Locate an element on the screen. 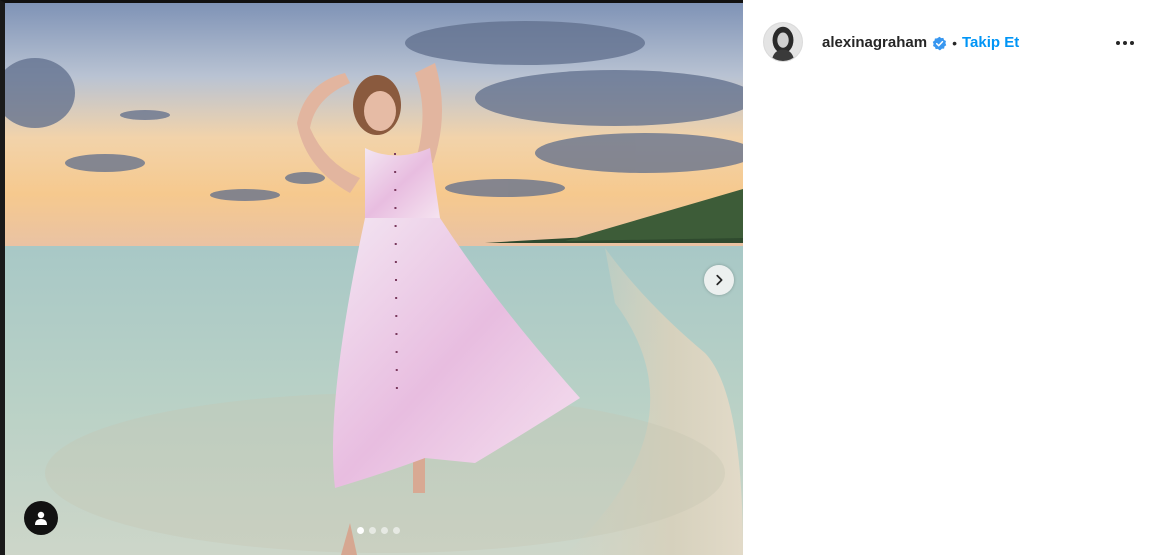  next-slide-button is located at coordinates (719, 280).